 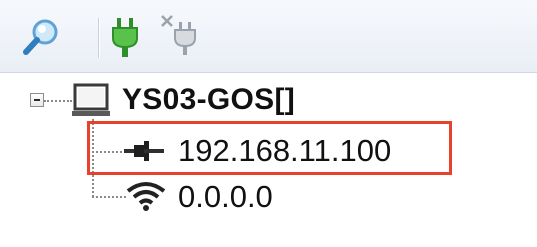 What do you see at coordinates (184, 38) in the screenshot?
I see `plug-disconnect-icon` at bounding box center [184, 38].